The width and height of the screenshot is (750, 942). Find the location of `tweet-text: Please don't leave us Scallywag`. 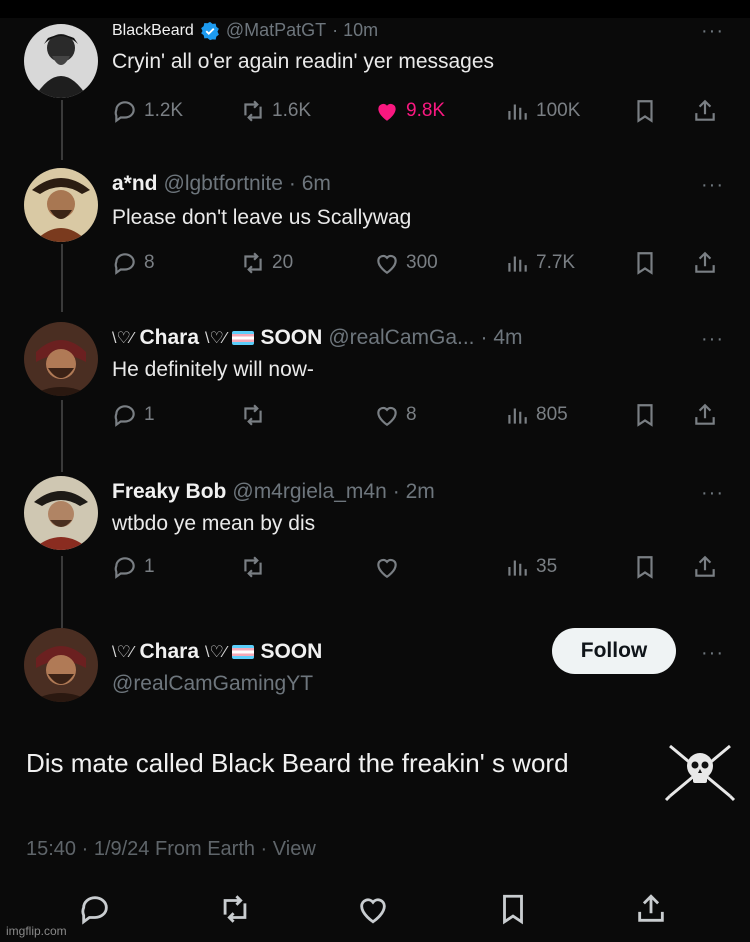

tweet-text: Please don't leave us Scallywag is located at coordinates (262, 217).